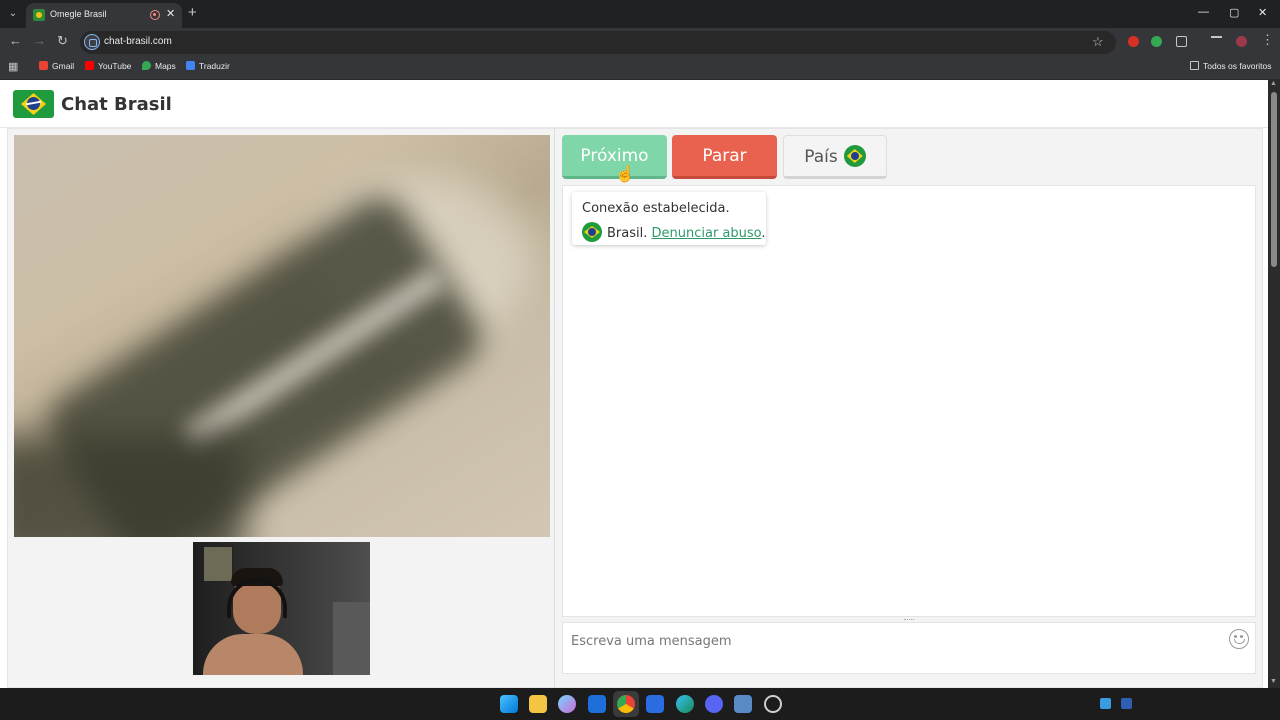 This screenshot has height=720, width=1280. I want to click on bookmark-gmail: Gmail, so click(56, 66).